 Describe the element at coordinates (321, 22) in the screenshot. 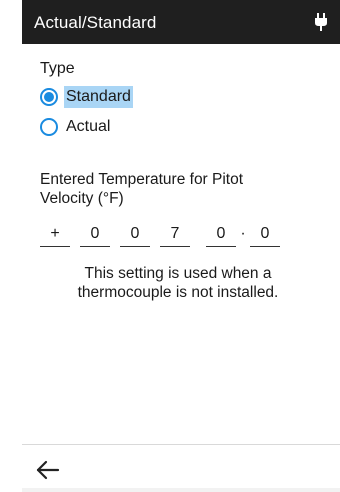

I see `plug-icon` at that location.